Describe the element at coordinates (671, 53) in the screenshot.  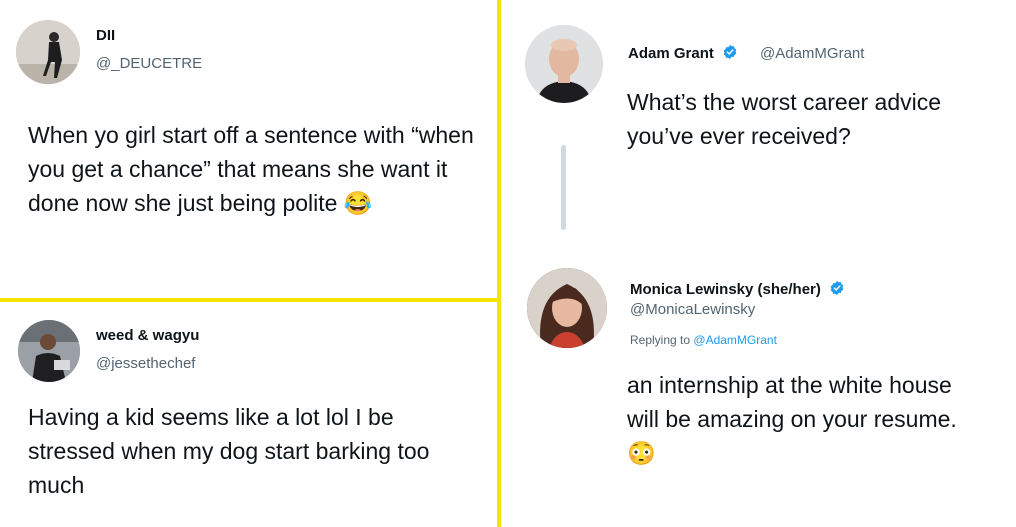
I see `display-name-text: Adam Grant` at that location.